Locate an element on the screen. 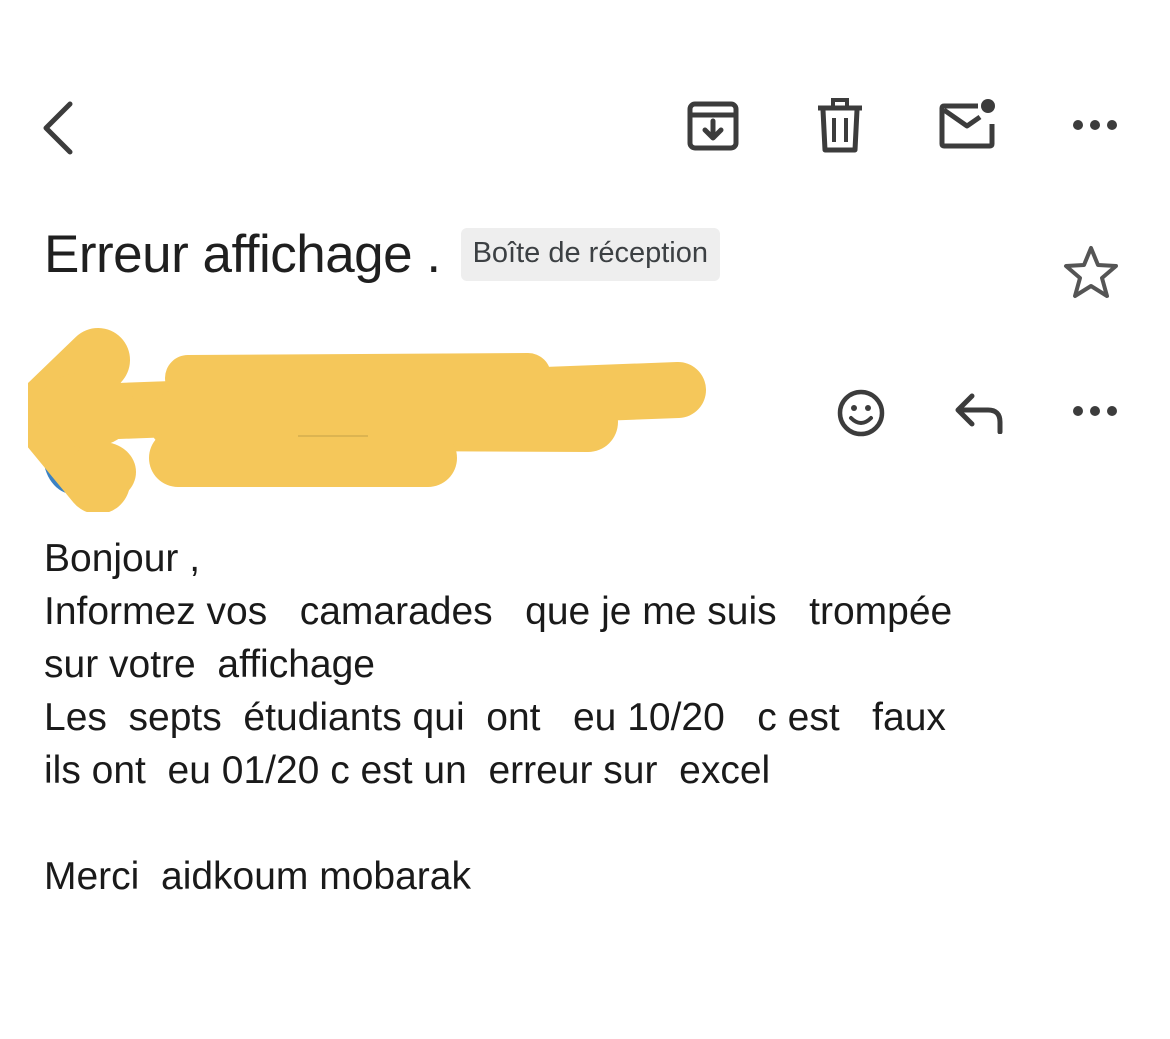 This screenshot has height=1039, width=1170. emoji-reaction-icon is located at coordinates (861, 413).